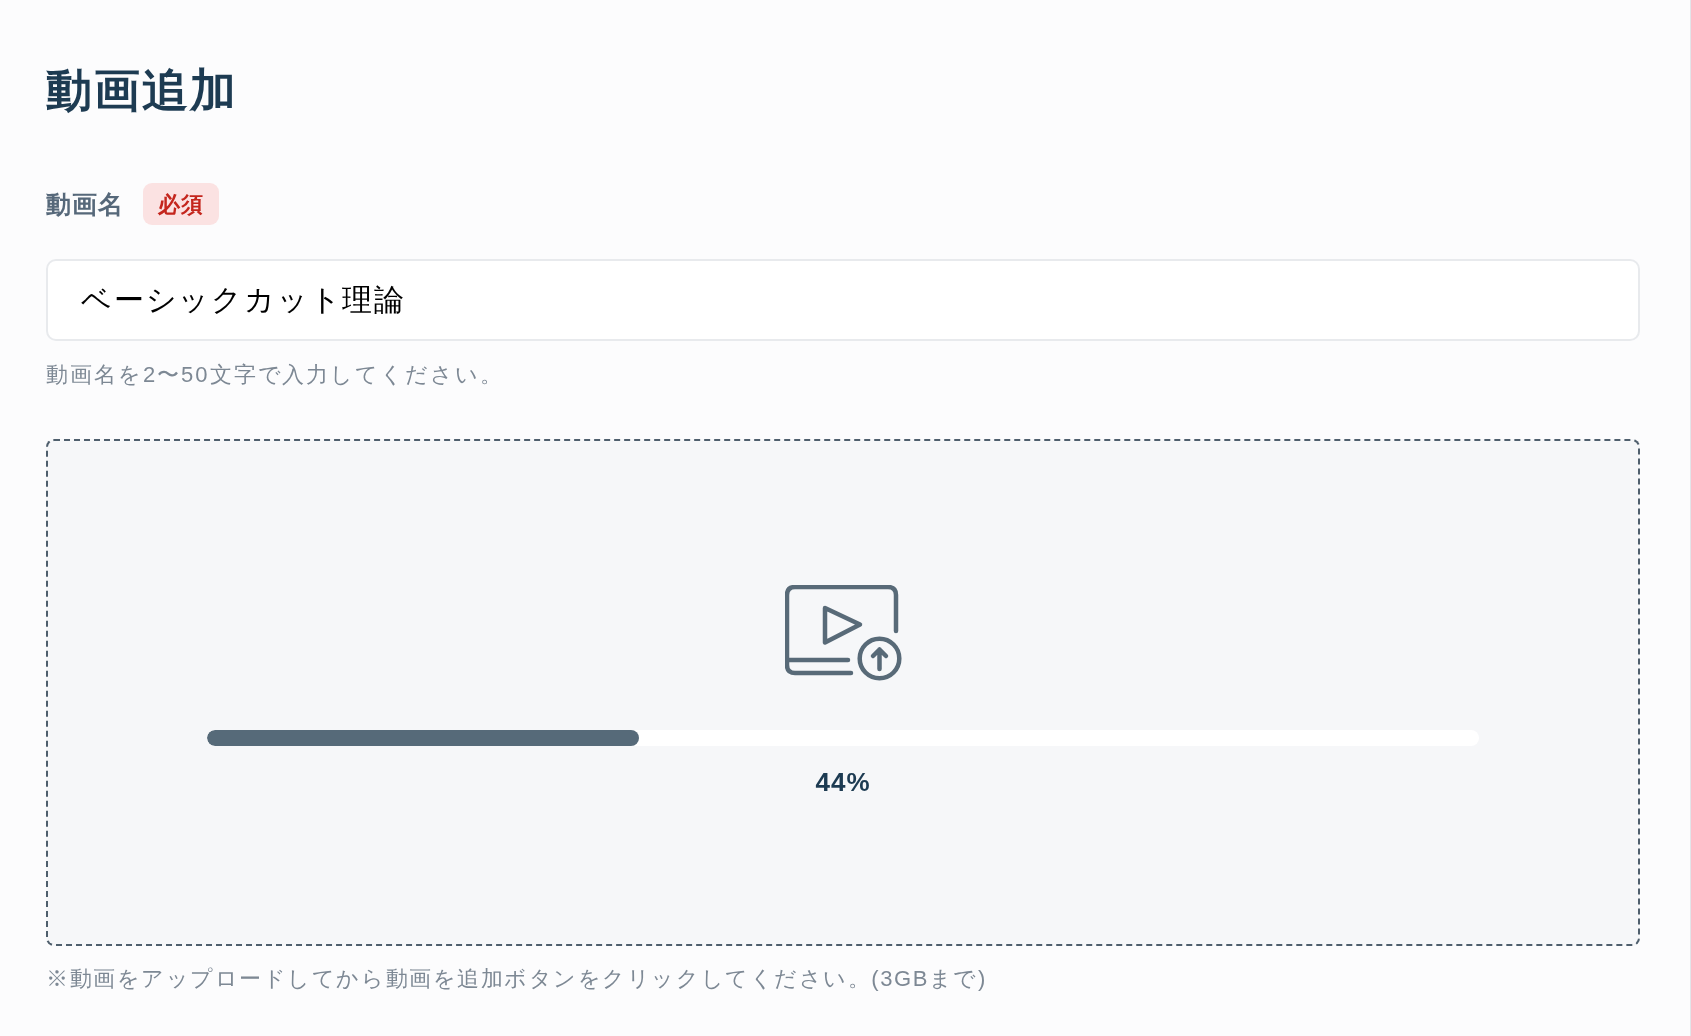 Image resolution: width=1691 pixels, height=1036 pixels. I want to click on upload-note: ※動画をアップロードしてから動画を追加ボタンをクリックしてください。(3GBまで), so click(516, 979).